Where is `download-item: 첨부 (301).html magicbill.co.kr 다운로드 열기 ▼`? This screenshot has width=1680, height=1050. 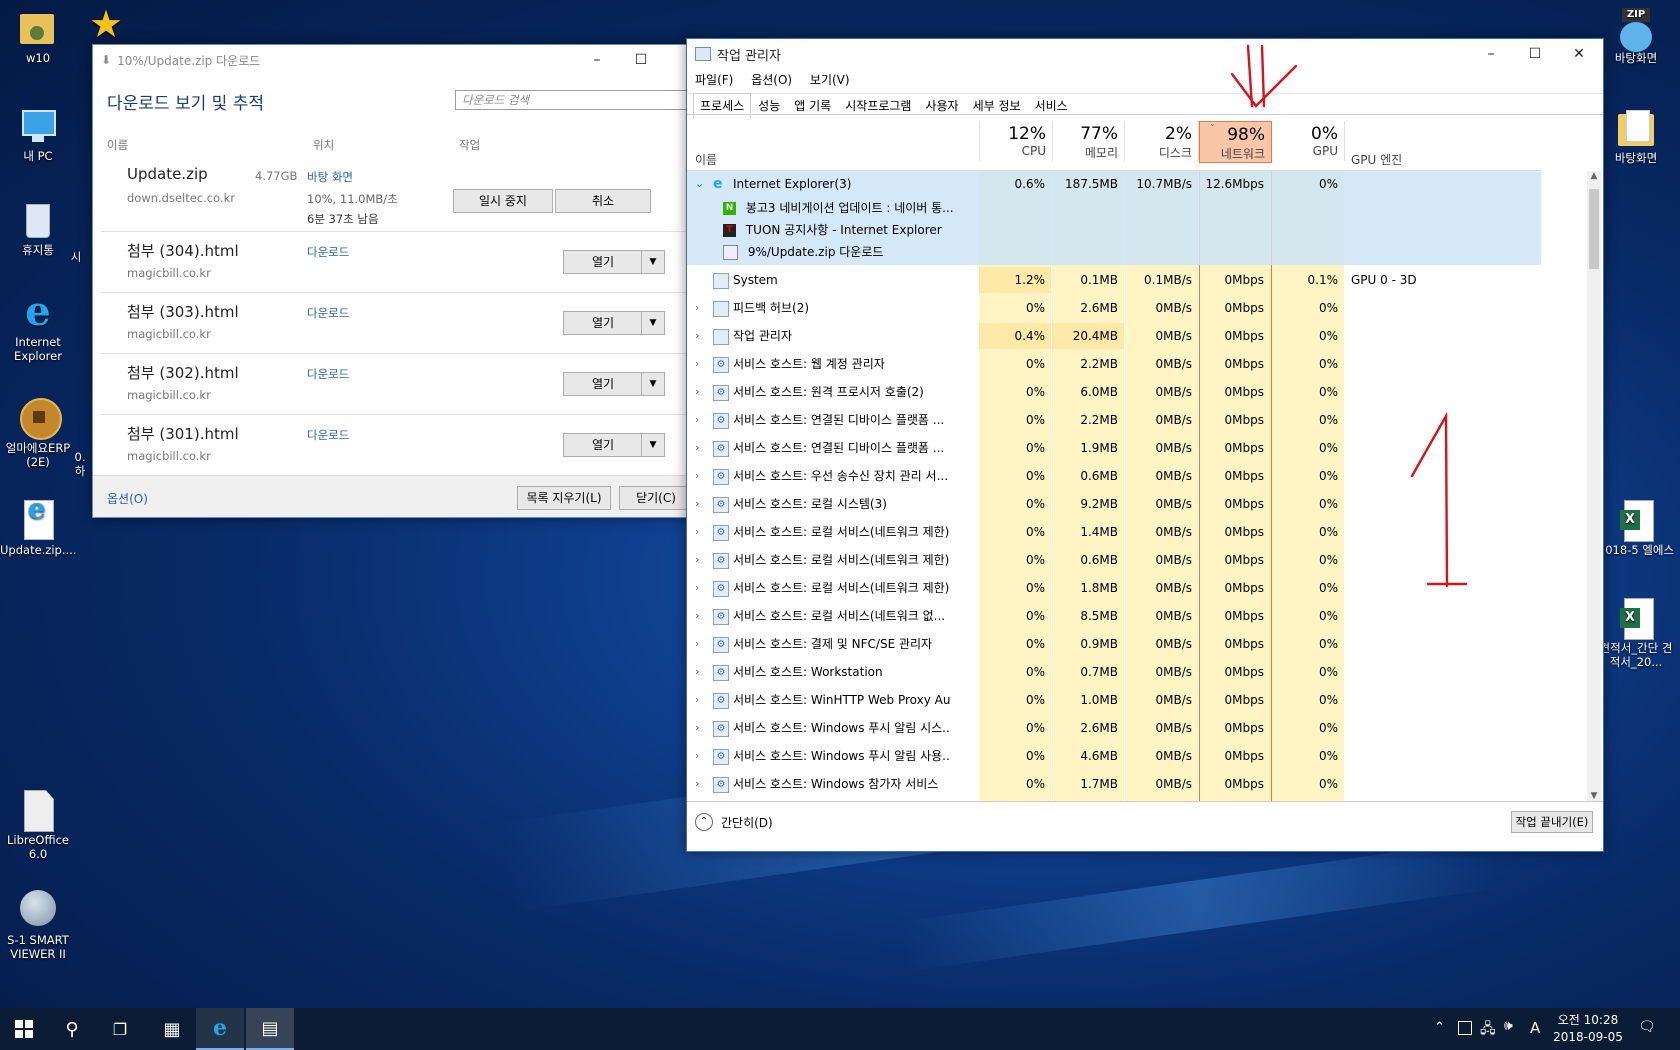 download-item: 첨부 (301).html magicbill.co.kr 다운로드 열기 ▼ is located at coordinates (397, 445).